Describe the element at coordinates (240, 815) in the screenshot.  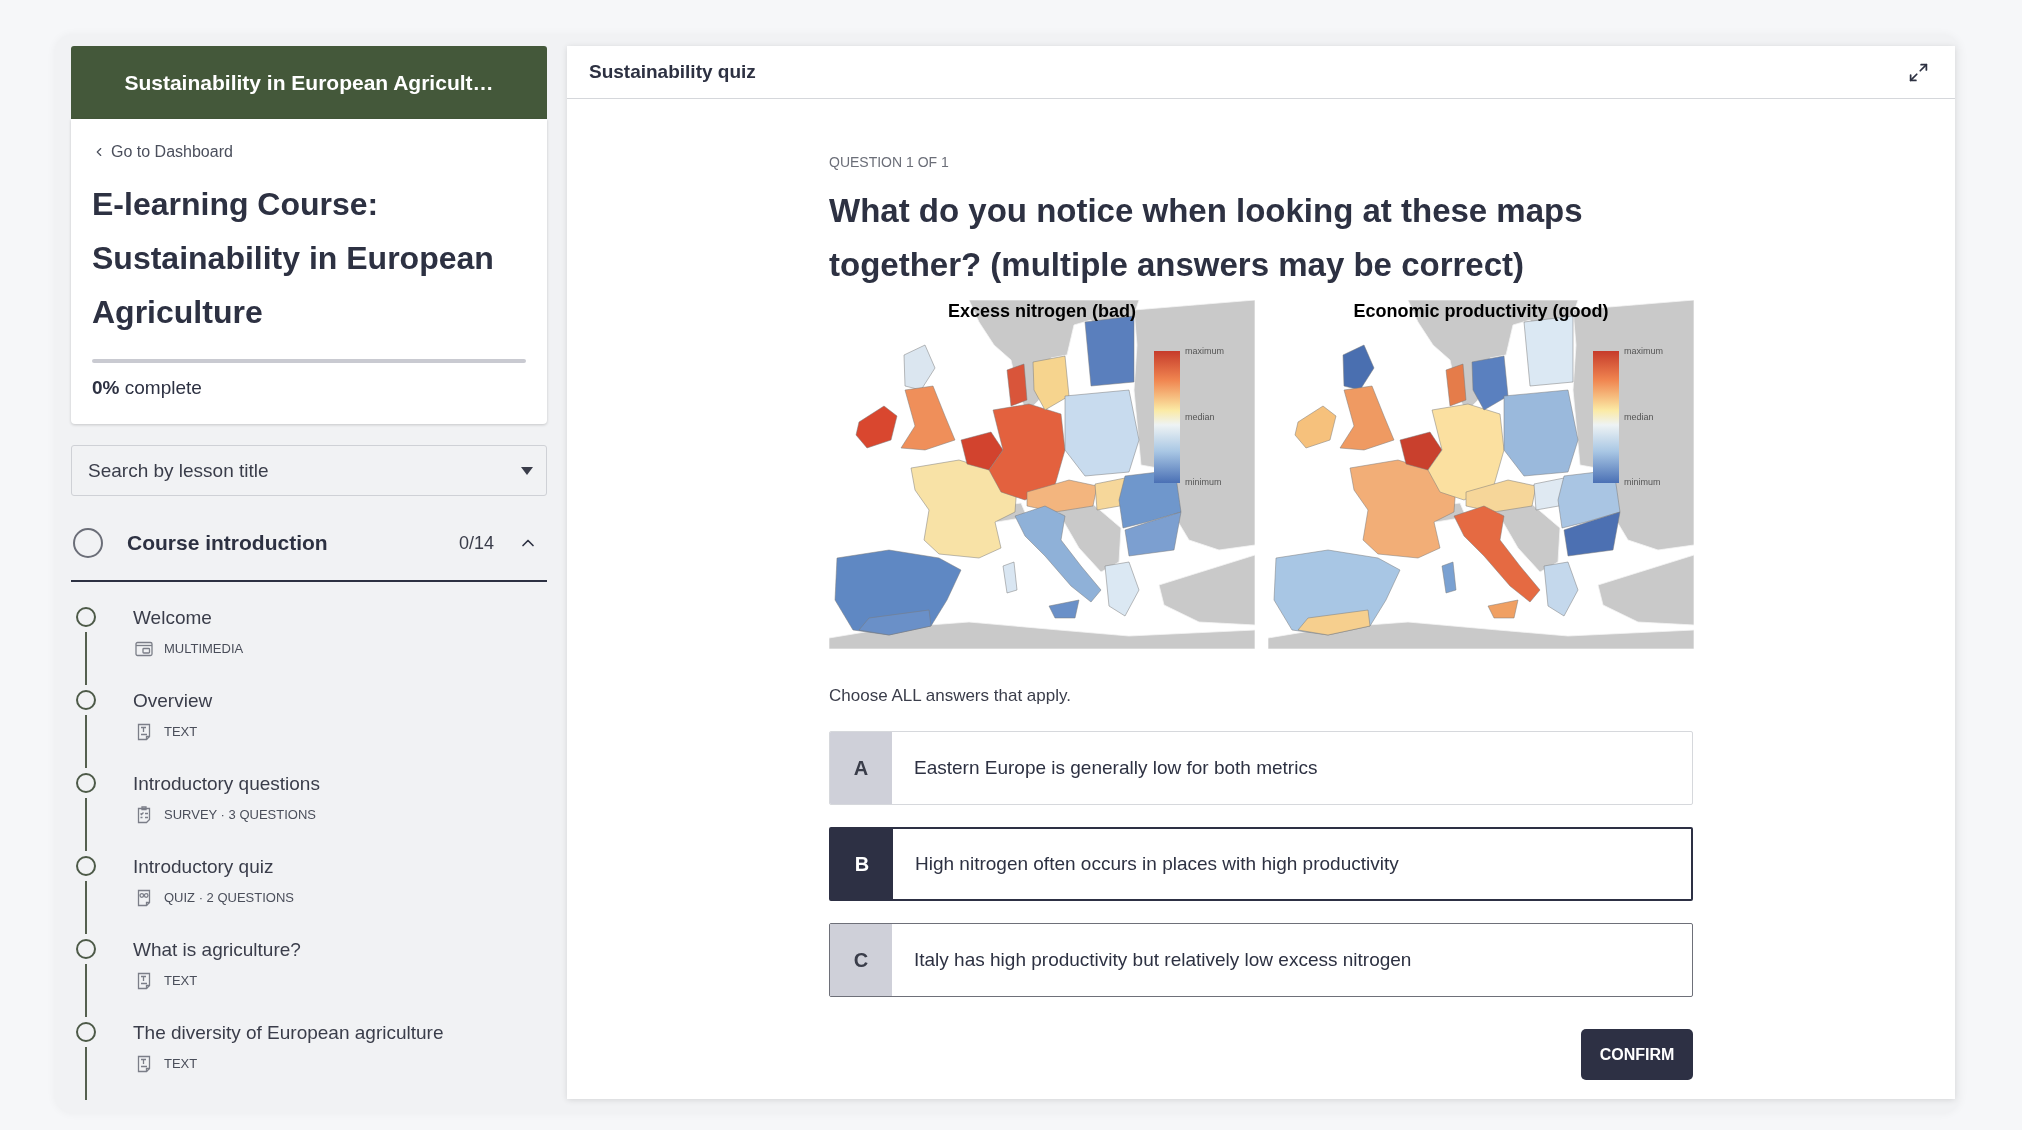
I see `lesson-type-label: SURVEY · 3 QUESTIONS` at that location.